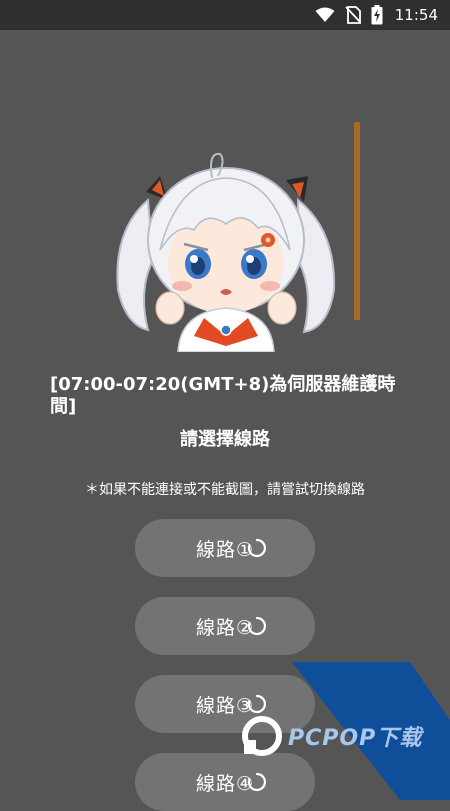 The image size is (450, 811). I want to click on maintenance-notice: [07:00-07:20(GMT+8)為伺服器維護時間], so click(223, 395).